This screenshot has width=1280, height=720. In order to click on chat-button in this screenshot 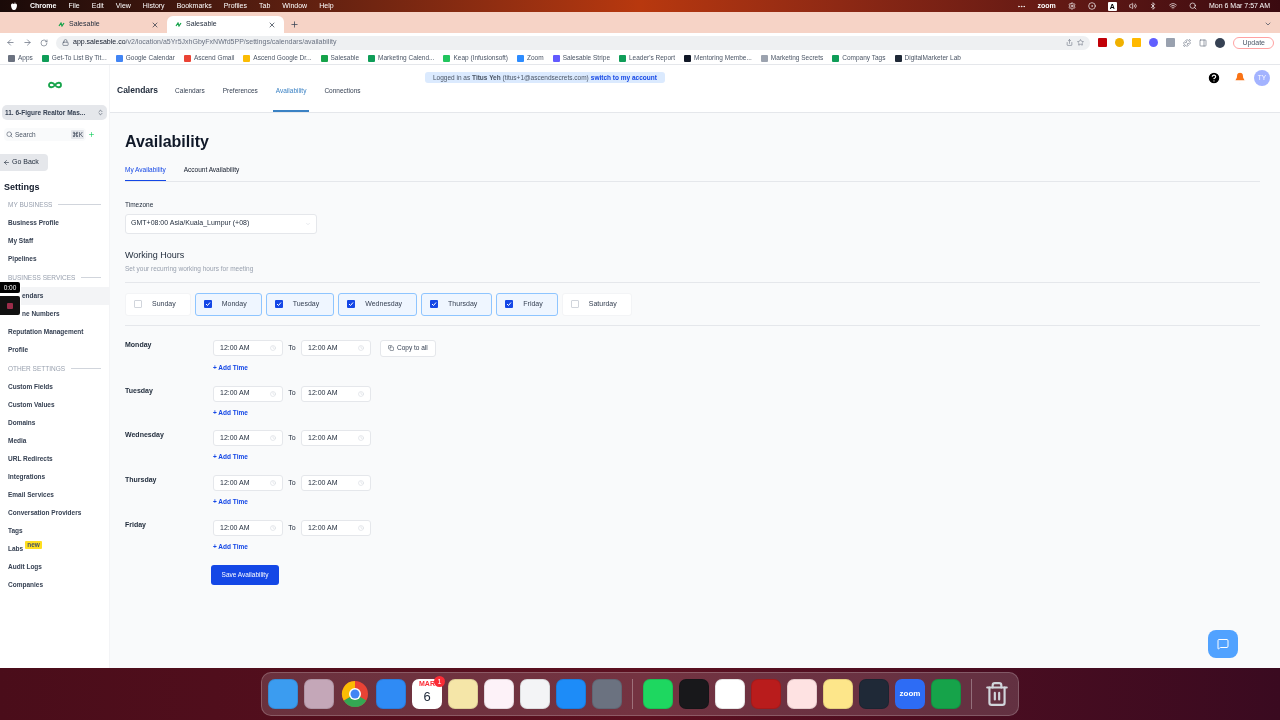, I will do `click(1223, 644)`.